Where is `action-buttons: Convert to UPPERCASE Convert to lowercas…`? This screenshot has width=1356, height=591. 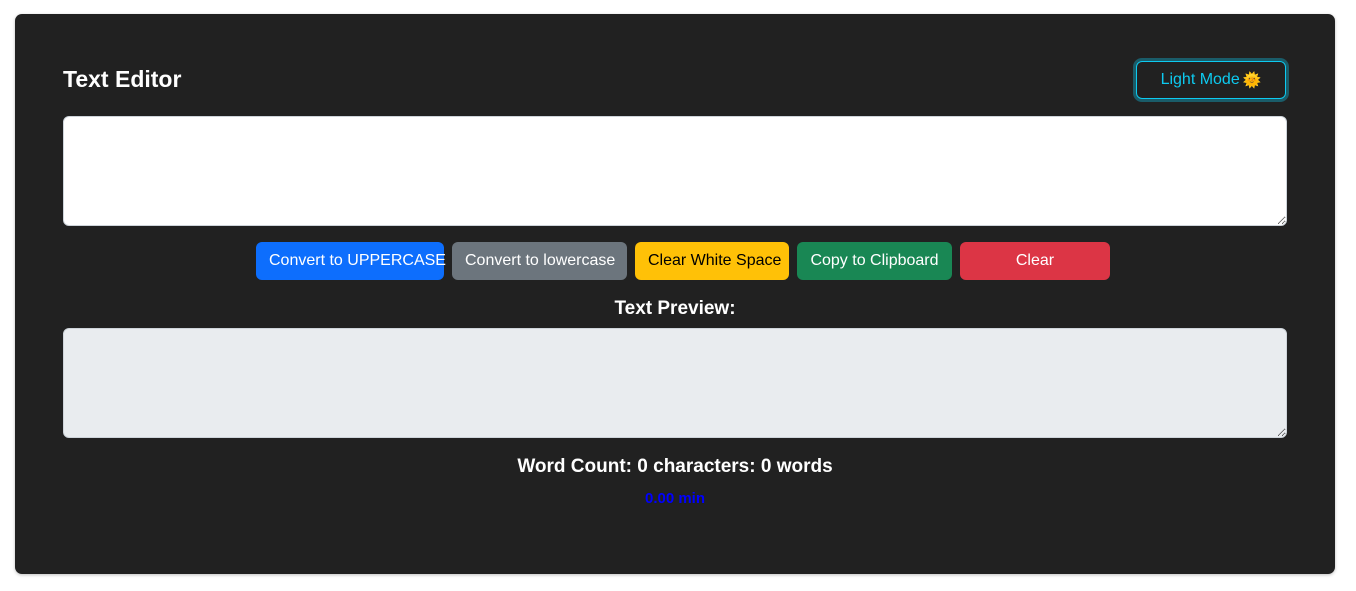 action-buttons: Convert to UPPERCASE Convert to lowercas… is located at coordinates (675, 261).